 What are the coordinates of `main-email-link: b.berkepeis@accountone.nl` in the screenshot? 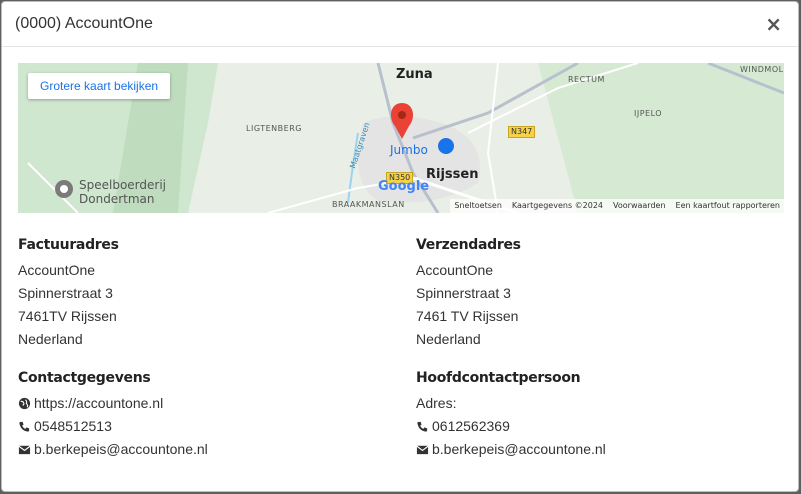 It's located at (519, 449).